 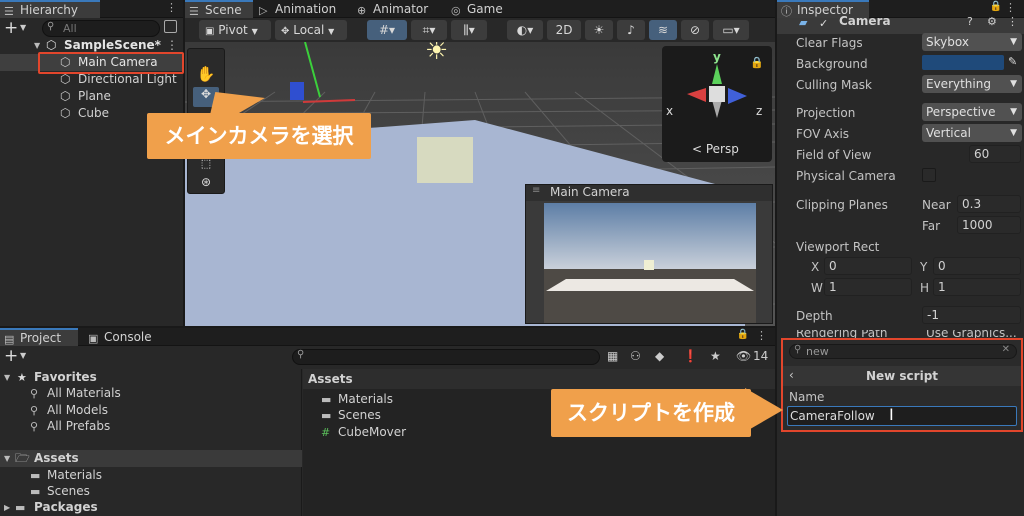 What do you see at coordinates (445, 160) in the screenshot?
I see `cube-object` at bounding box center [445, 160].